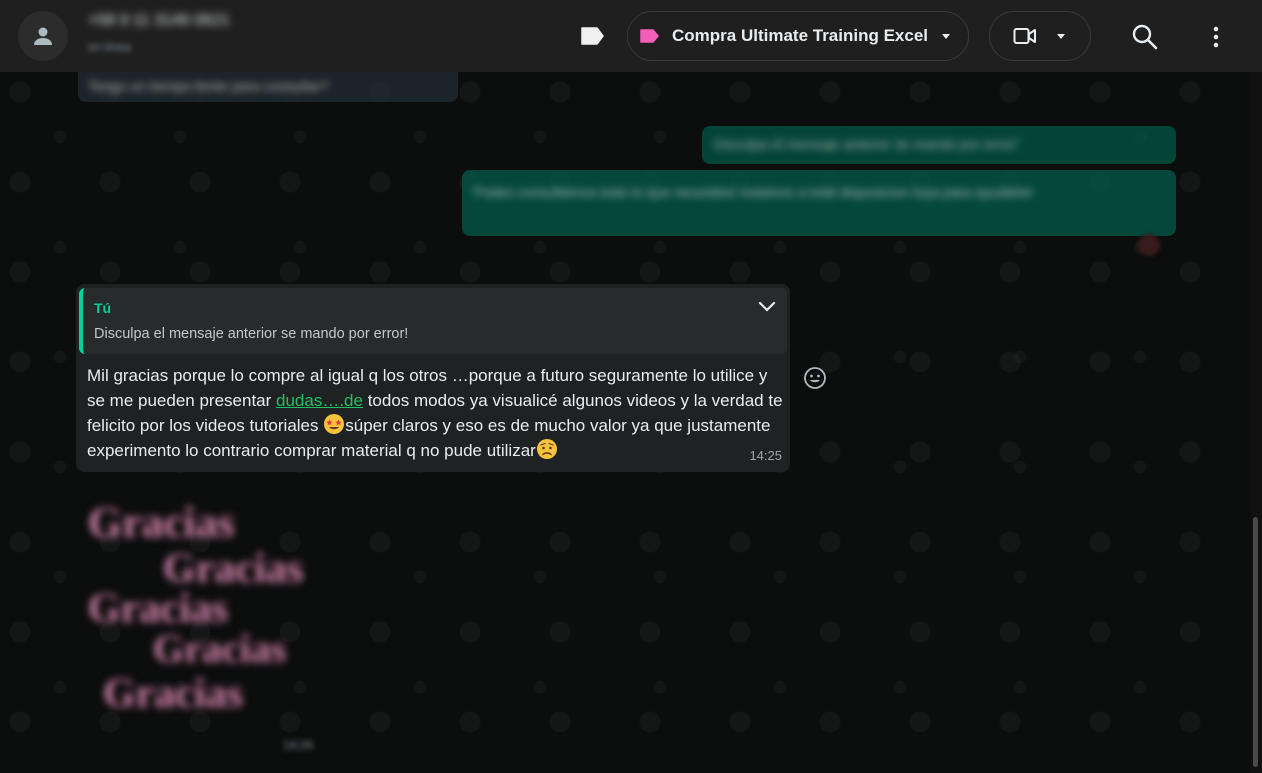 Image resolution: width=1262 pixels, height=773 pixels. I want to click on search-button, so click(1145, 37).